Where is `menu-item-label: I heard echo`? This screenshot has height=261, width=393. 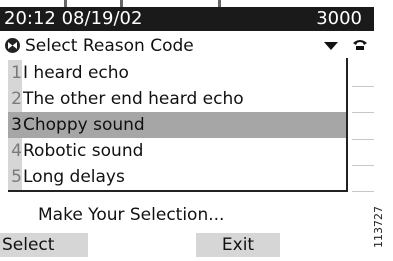
menu-item-label: I heard echo is located at coordinates (76, 73).